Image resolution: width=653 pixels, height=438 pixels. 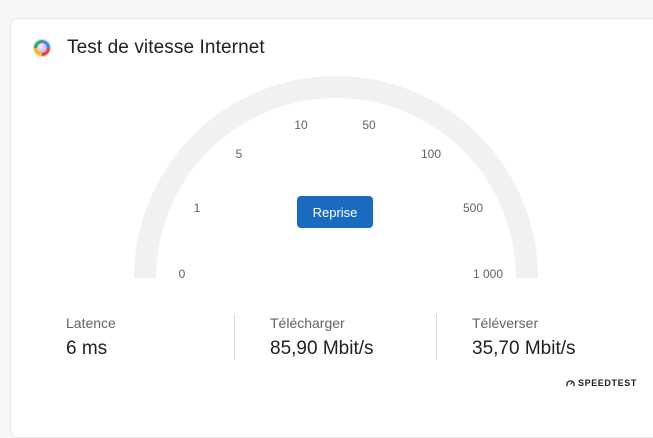 I want to click on gauge-tick-10: 10, so click(x=301, y=125).